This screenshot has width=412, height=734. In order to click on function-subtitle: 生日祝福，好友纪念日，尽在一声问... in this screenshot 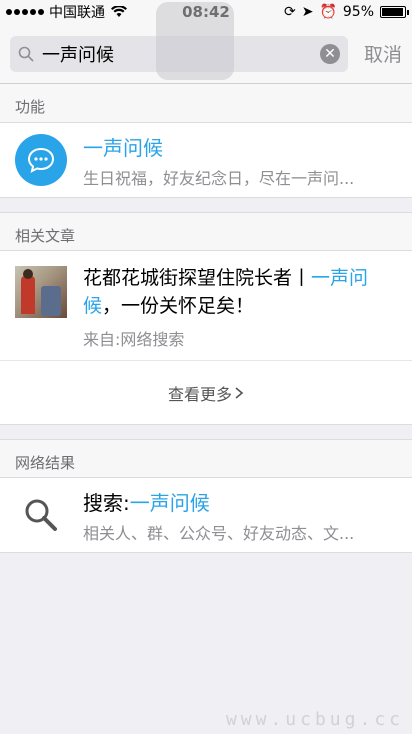, I will do `click(219, 178)`.